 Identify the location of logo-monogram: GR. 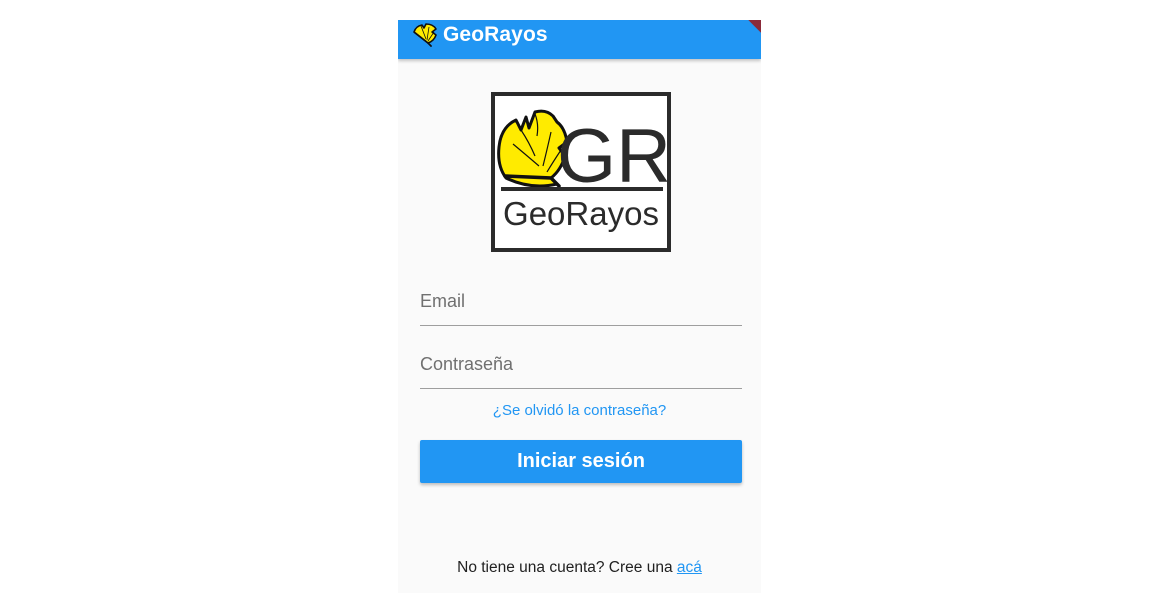
(614, 156).